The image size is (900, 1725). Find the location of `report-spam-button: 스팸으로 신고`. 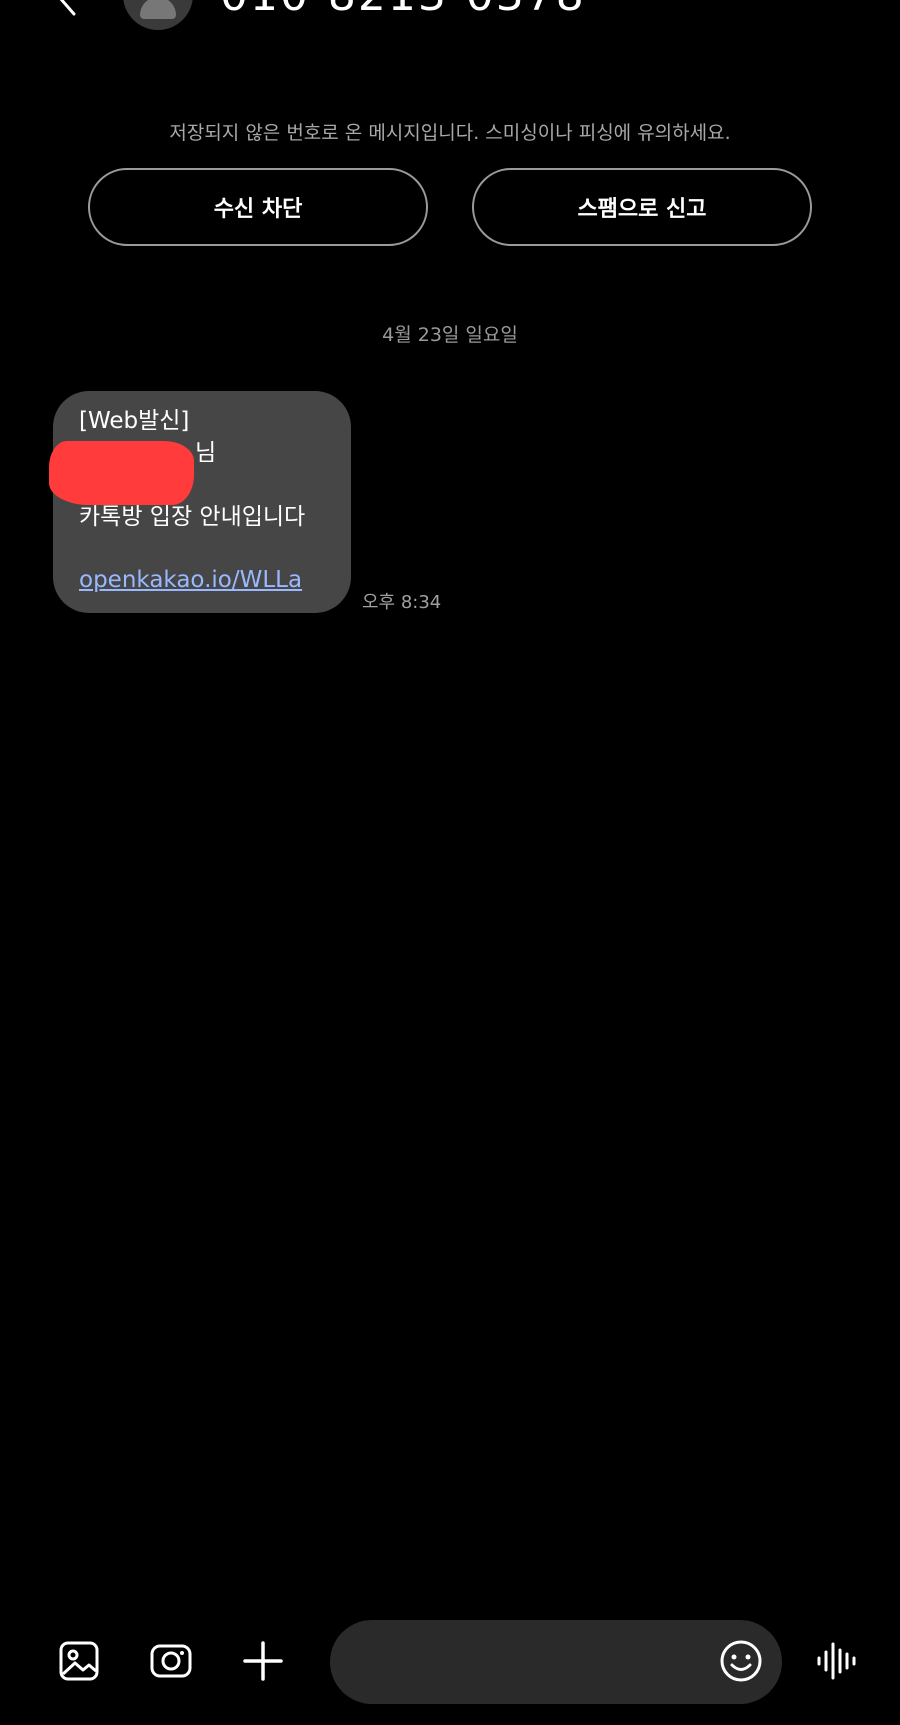

report-spam-button: 스팸으로 신고 is located at coordinates (642, 207).